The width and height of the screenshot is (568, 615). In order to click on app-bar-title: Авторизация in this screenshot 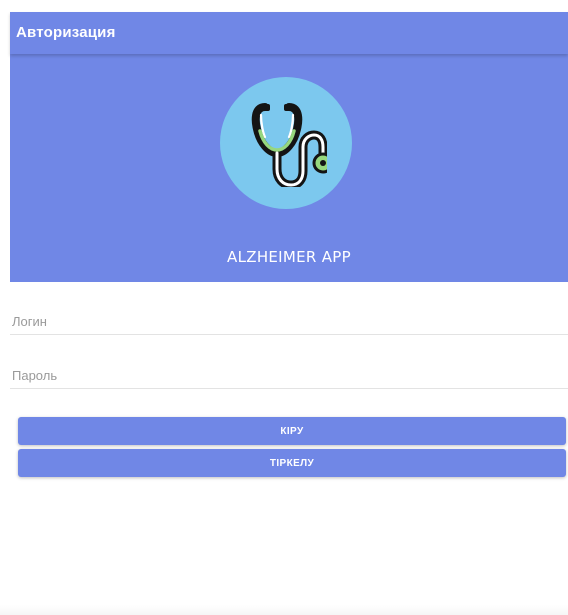, I will do `click(66, 32)`.